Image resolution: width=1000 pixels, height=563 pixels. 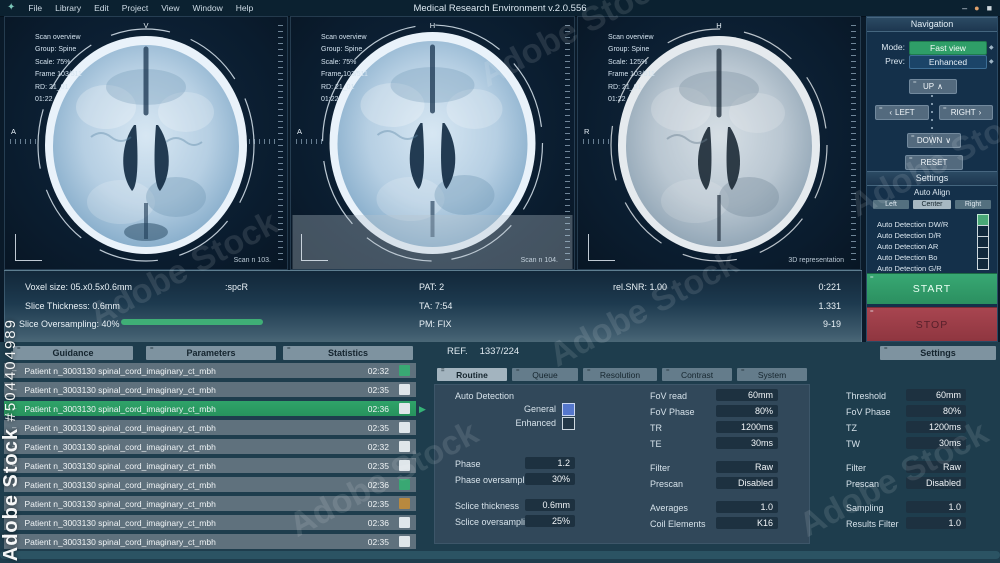 I want to click on phase-value: 1.2, so click(x=550, y=463).